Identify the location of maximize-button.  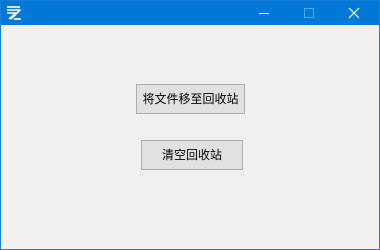
(309, 13).